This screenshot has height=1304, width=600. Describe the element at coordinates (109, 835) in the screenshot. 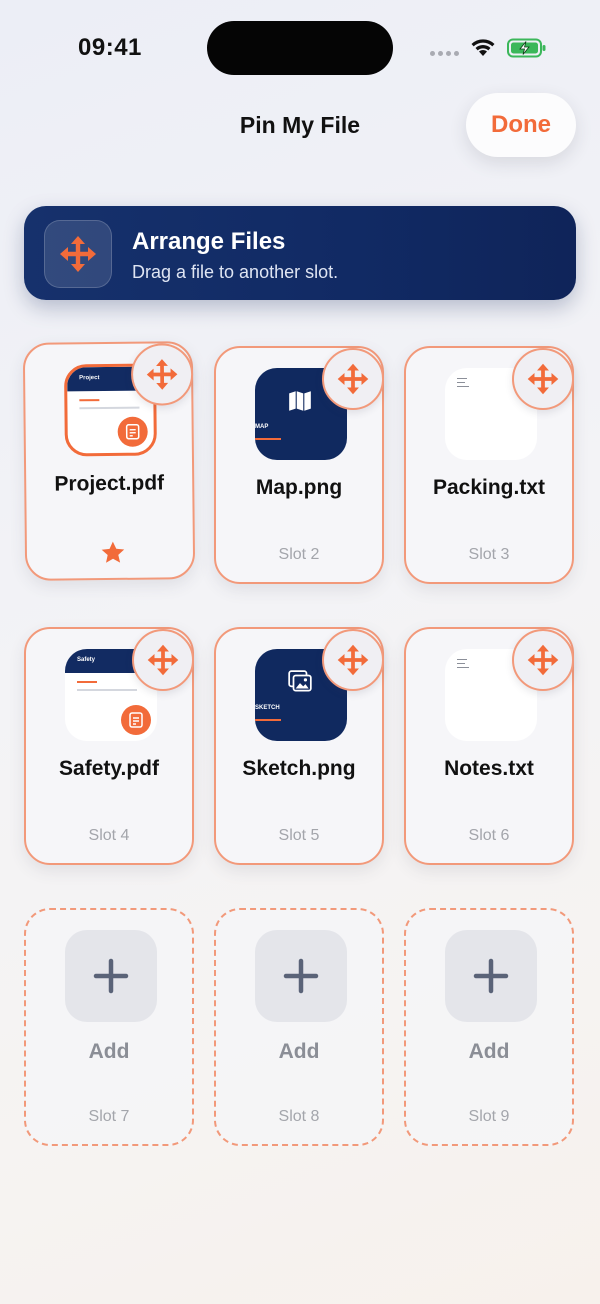

I see `slot-label: Slot 4` at that location.